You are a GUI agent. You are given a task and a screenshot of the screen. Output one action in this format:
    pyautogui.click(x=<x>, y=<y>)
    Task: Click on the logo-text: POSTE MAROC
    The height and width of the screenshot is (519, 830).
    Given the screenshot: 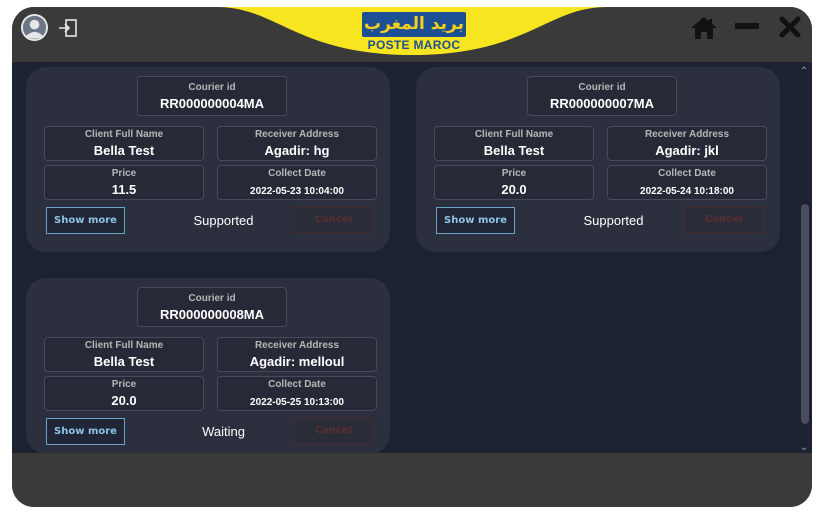 What is the action you would take?
    pyautogui.click(x=414, y=45)
    